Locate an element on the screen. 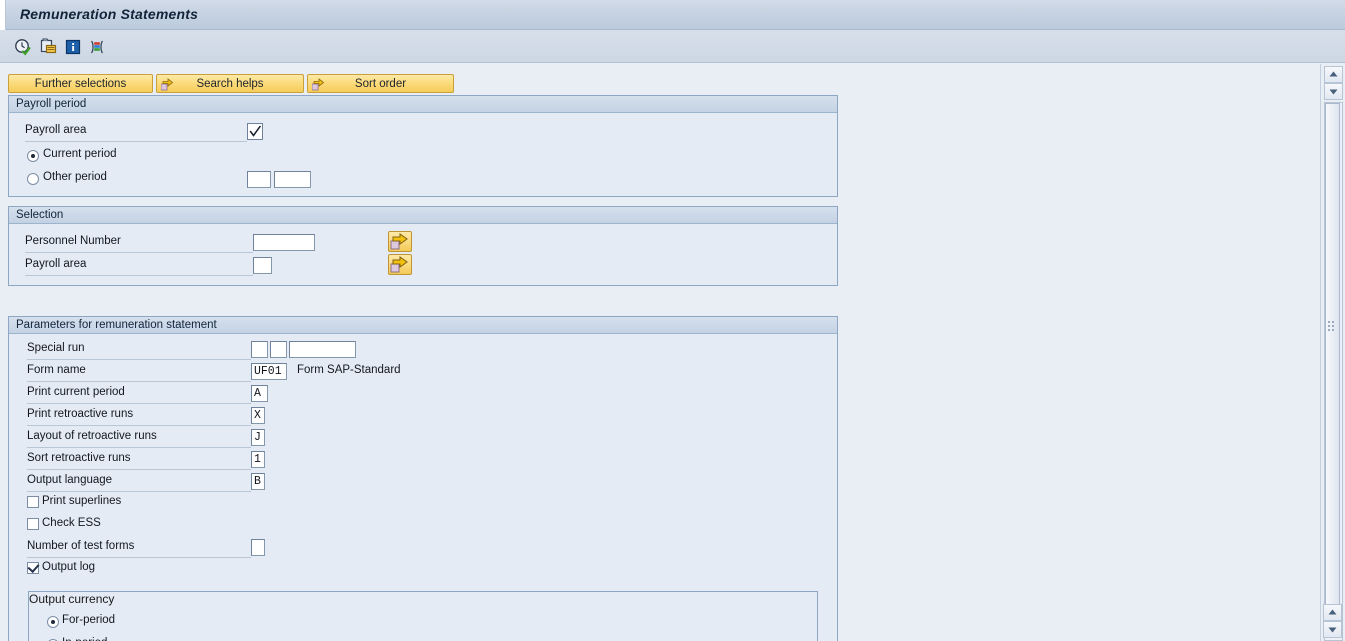  panel-splitter-grip is located at coordinates (1332, 327).